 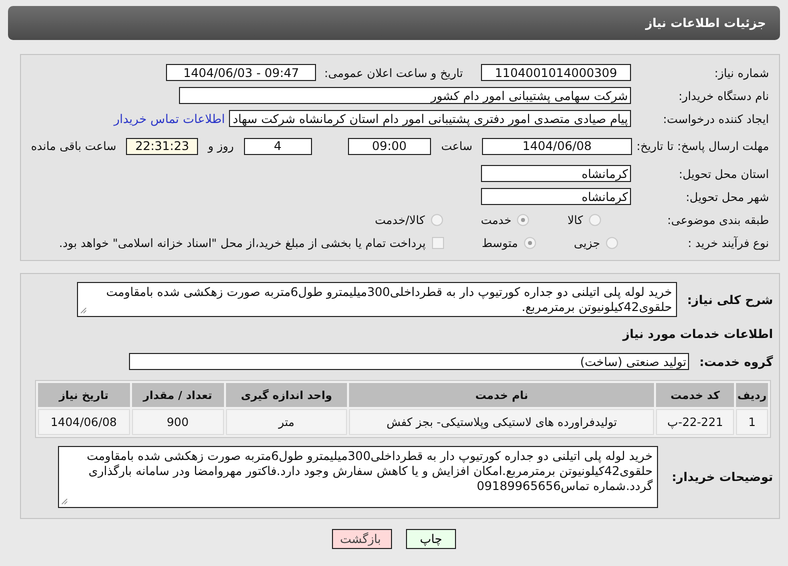 What do you see at coordinates (390, 146) in the screenshot?
I see `deadline-time-field: 09:00` at bounding box center [390, 146].